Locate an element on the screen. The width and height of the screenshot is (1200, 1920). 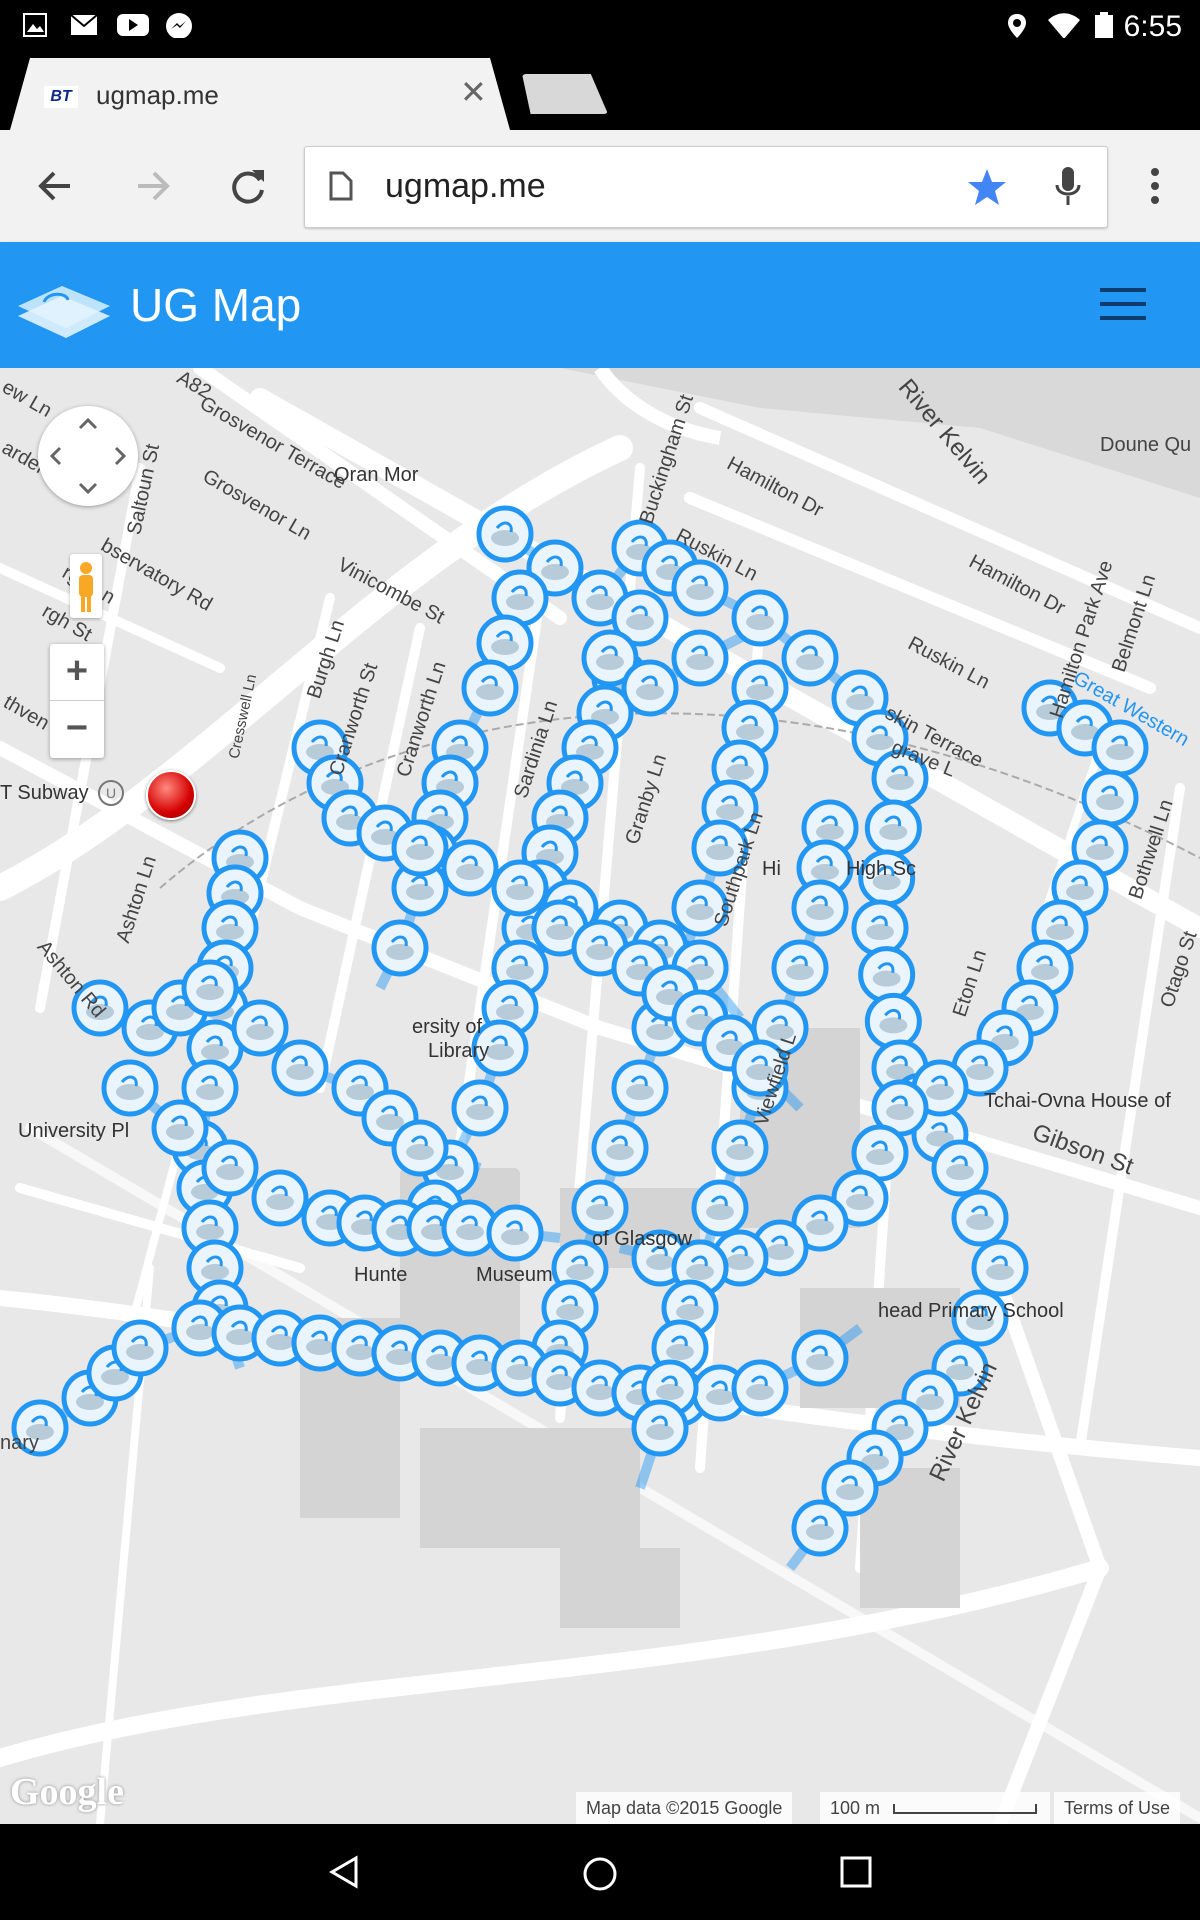
back-icon is located at coordinates (56, 186).